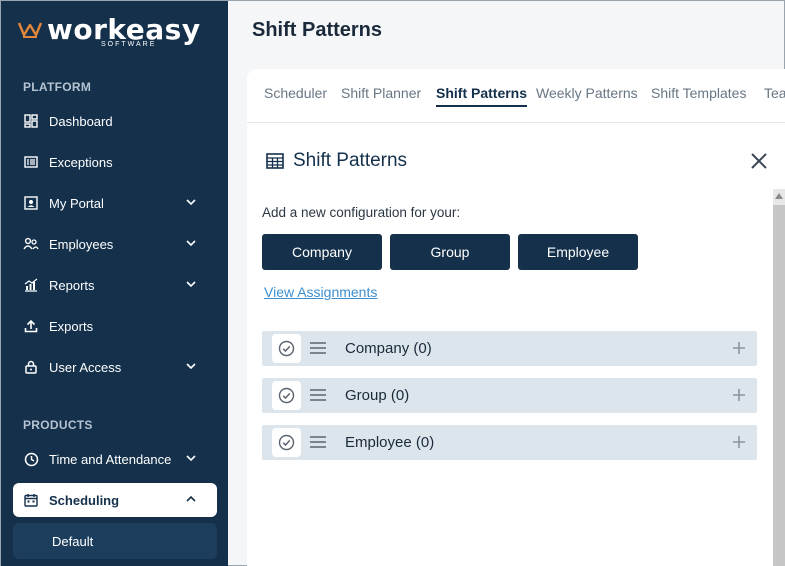 This screenshot has width=785, height=566. Describe the element at coordinates (779, 196) in the screenshot. I see `scroll-up-arrow-icon` at that location.